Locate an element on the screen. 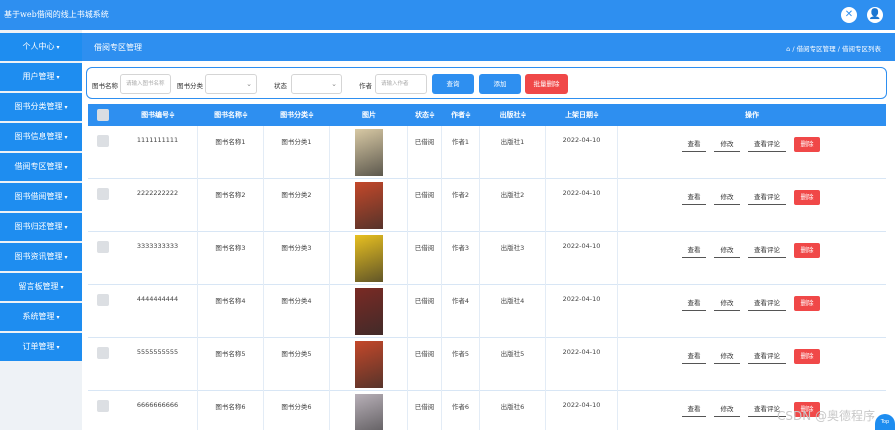 The height and width of the screenshot is (430, 895). batch-delete-button: 批量删除 is located at coordinates (546, 84).